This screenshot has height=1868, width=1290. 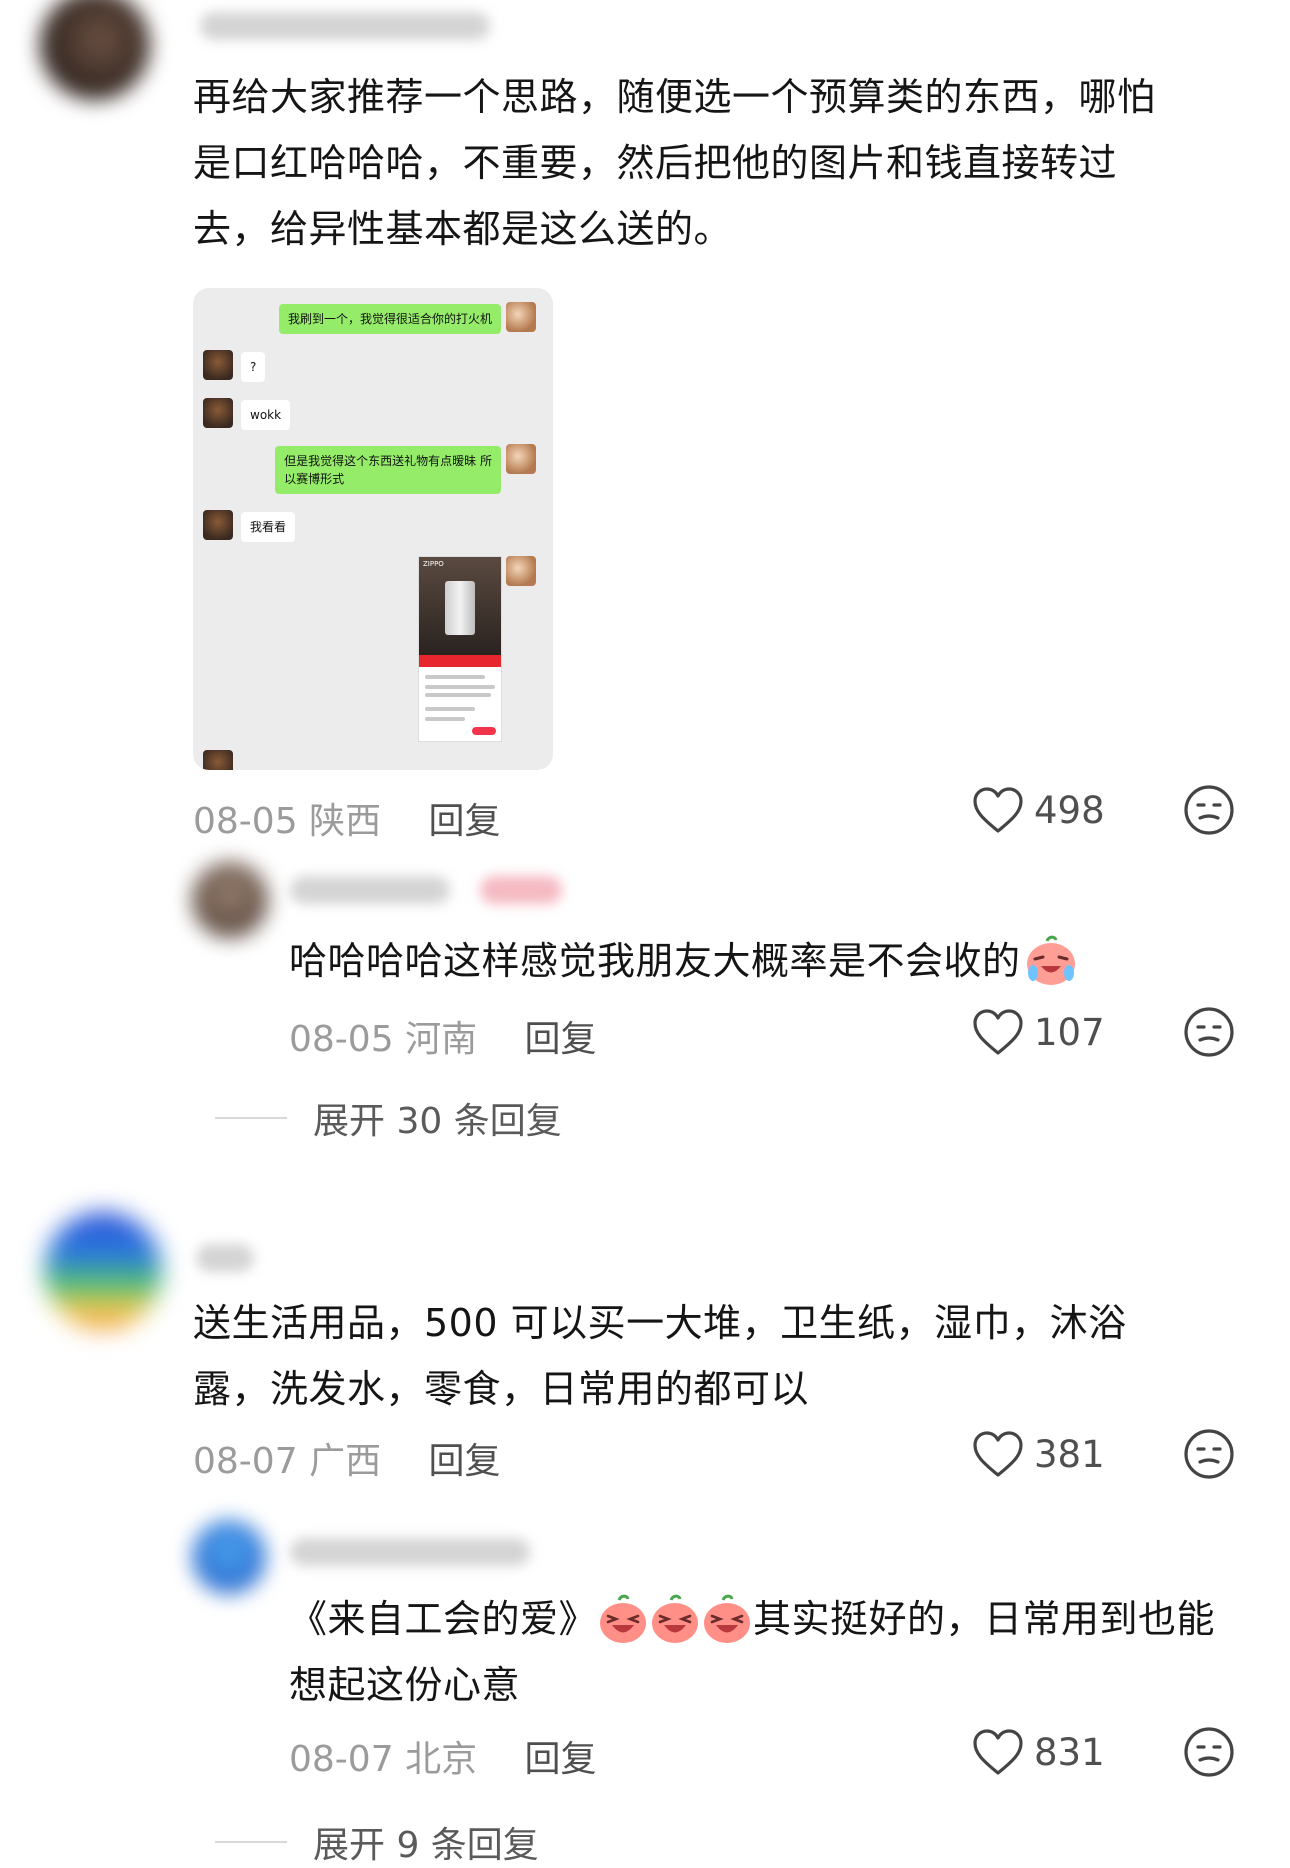 What do you see at coordinates (1069, 1032) in the screenshot?
I see `like-count: 107` at bounding box center [1069, 1032].